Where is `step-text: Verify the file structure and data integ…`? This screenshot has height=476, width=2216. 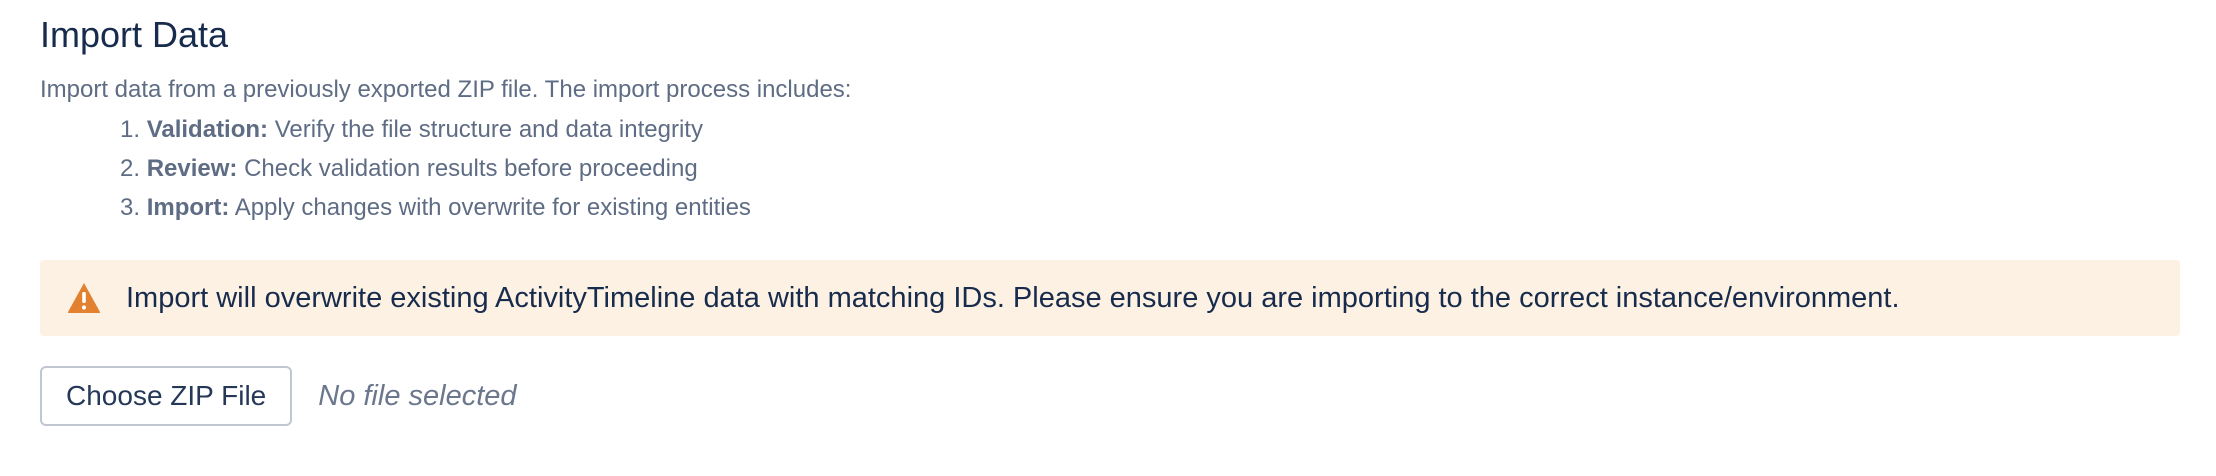 step-text: Verify the file structure and data integ… is located at coordinates (488, 129).